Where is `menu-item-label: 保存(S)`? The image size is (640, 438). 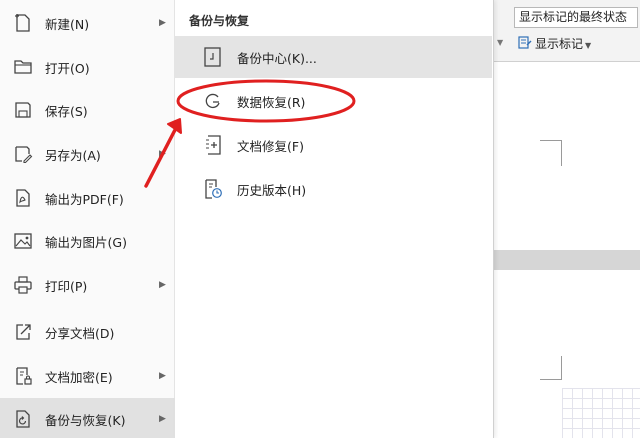 menu-item-label: 保存(S) is located at coordinates (66, 111).